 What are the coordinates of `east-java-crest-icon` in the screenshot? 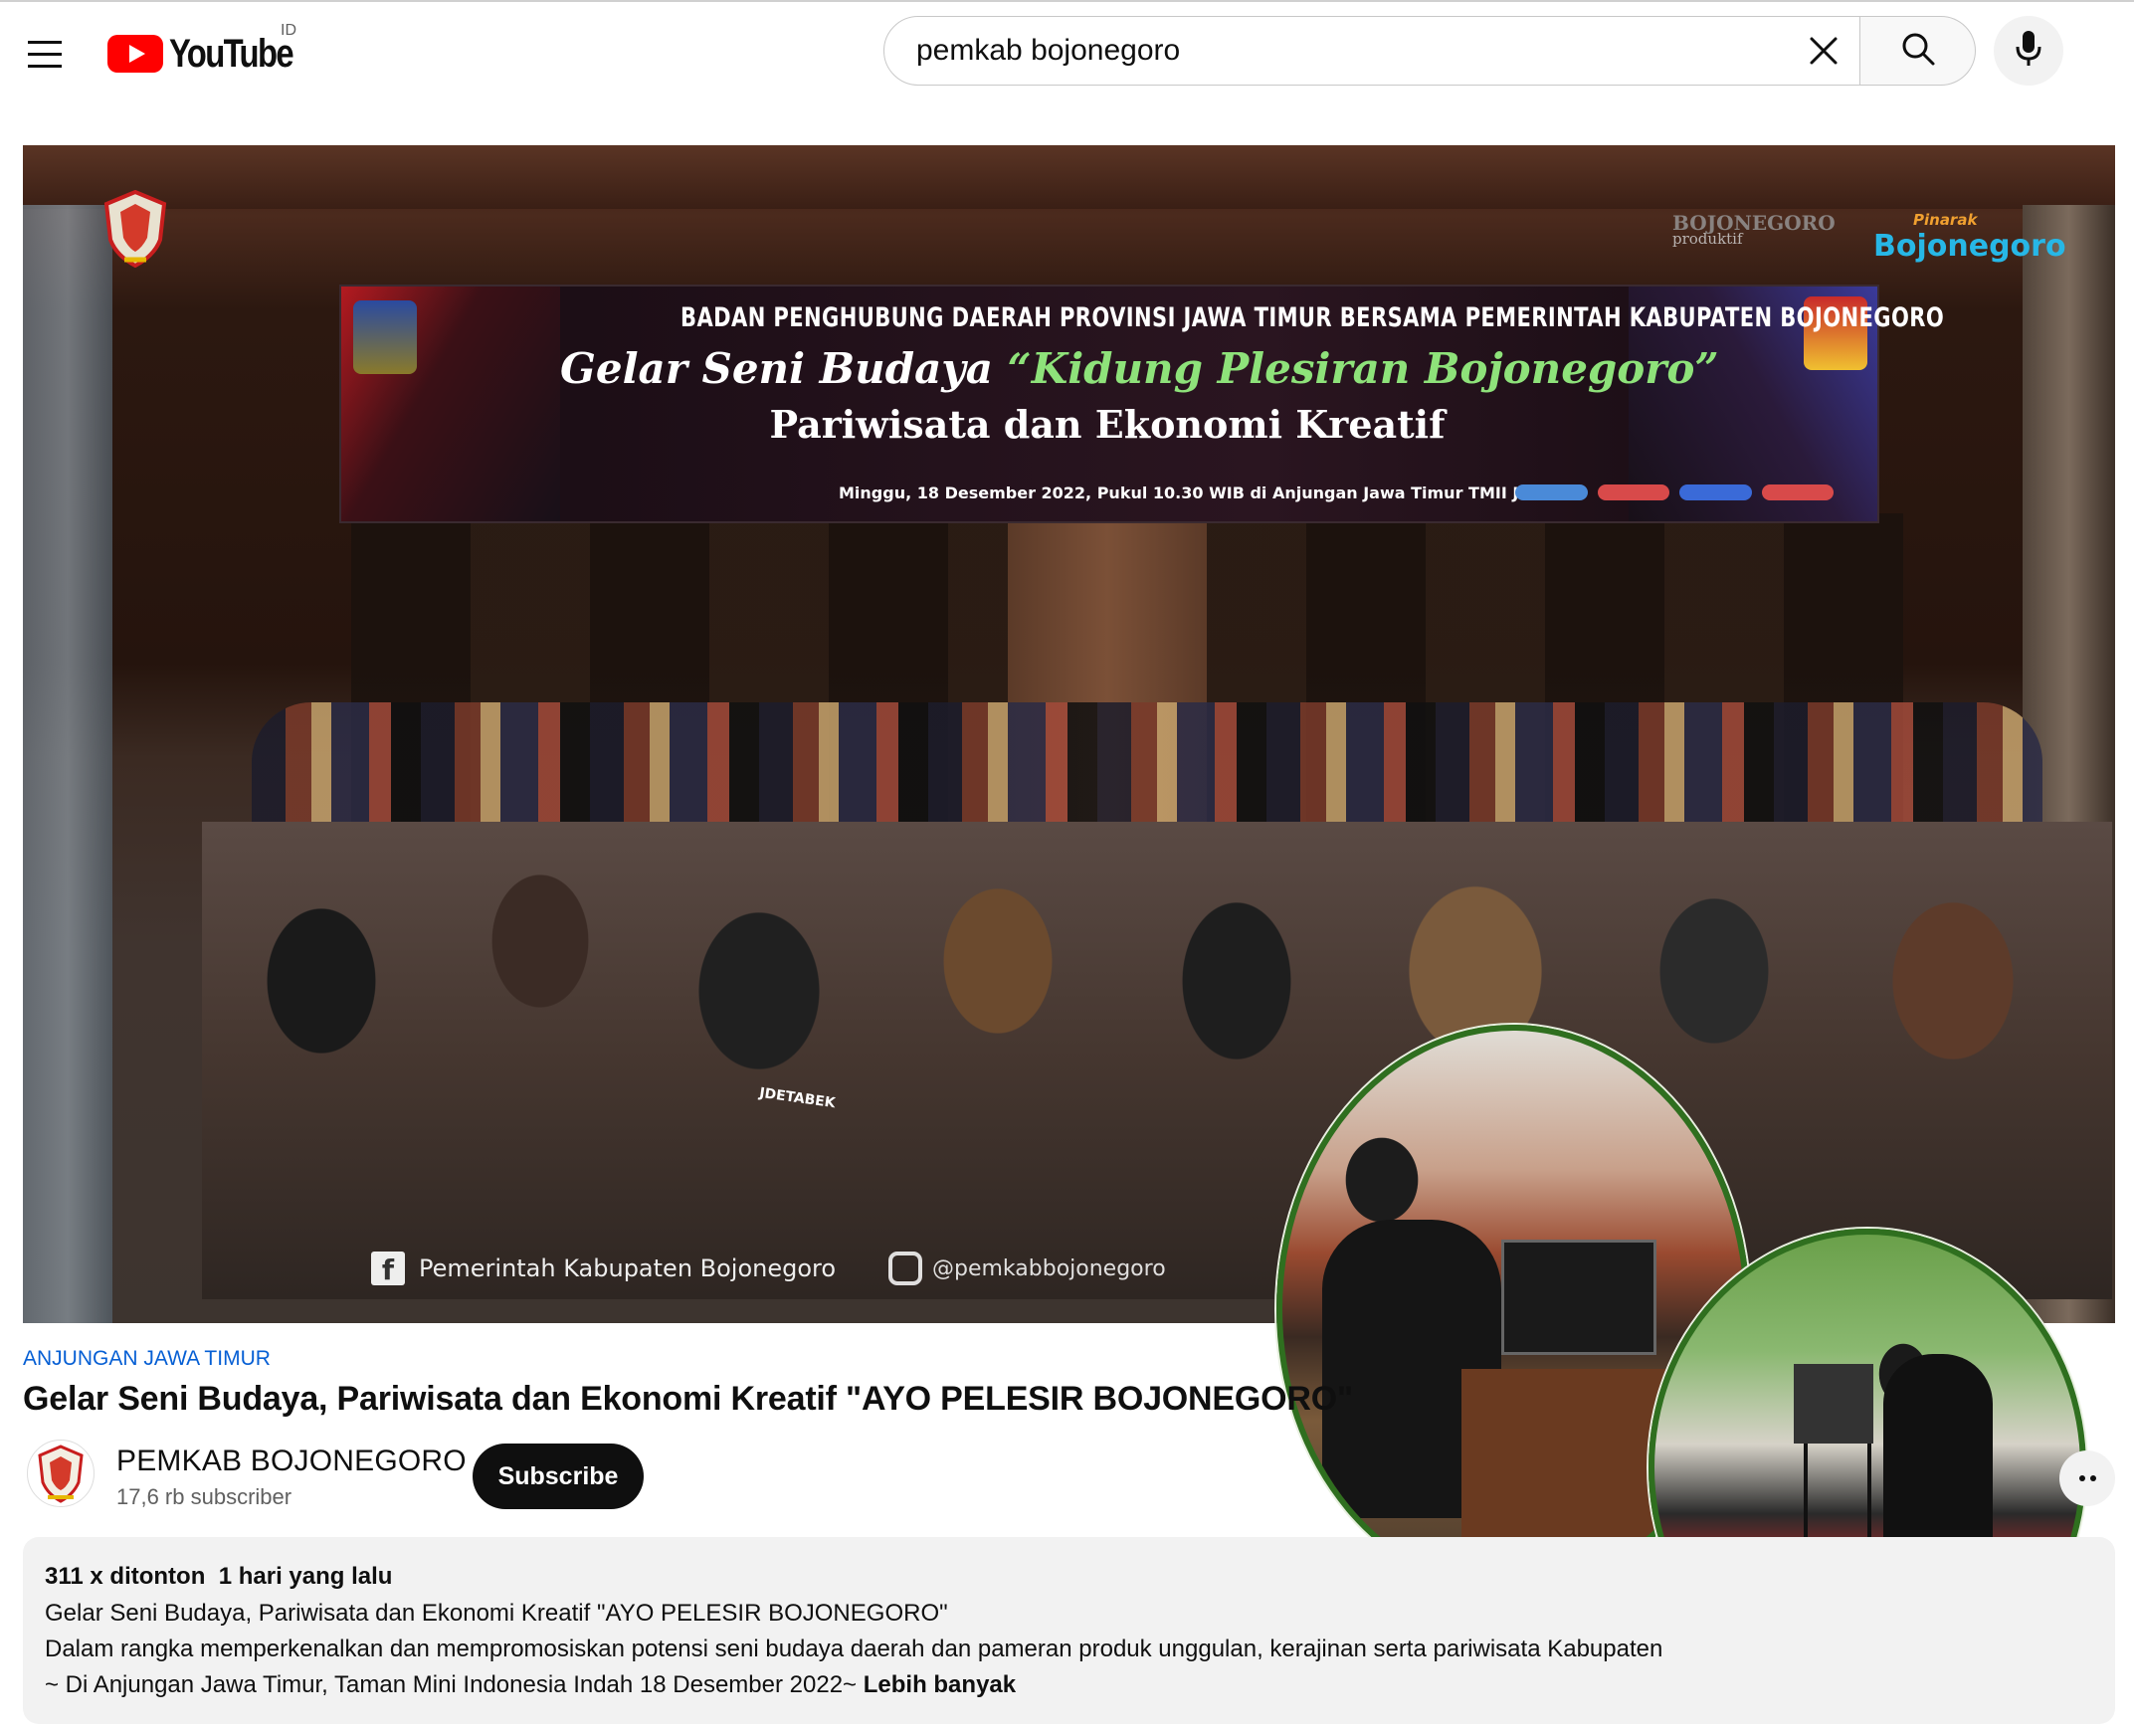 It's located at (385, 337).